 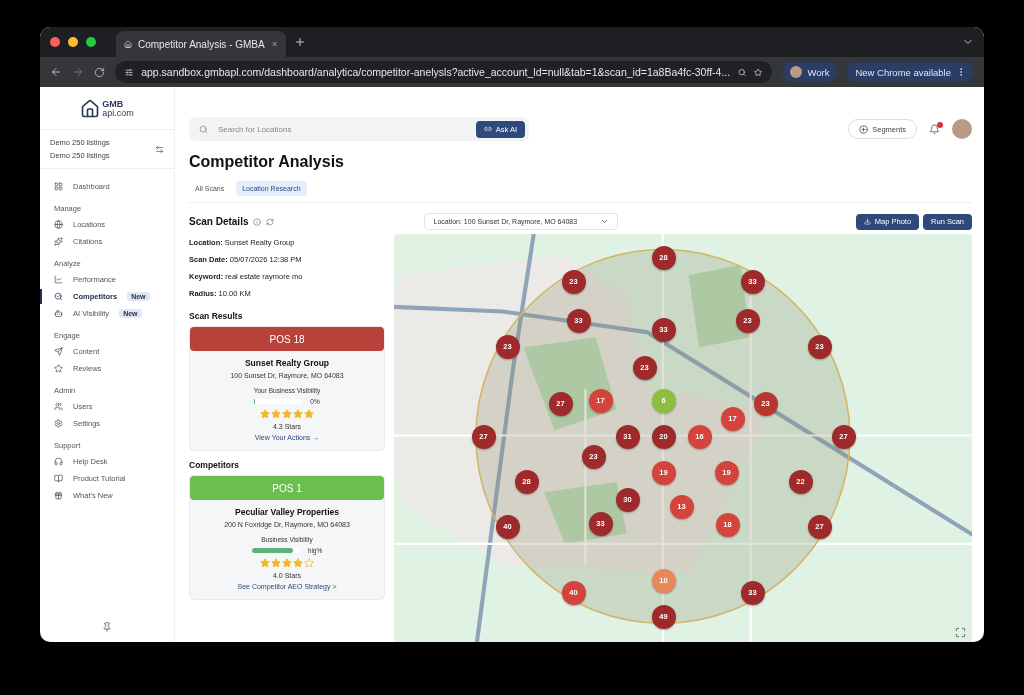 I want to click on close-icon, so click(x=274, y=44).